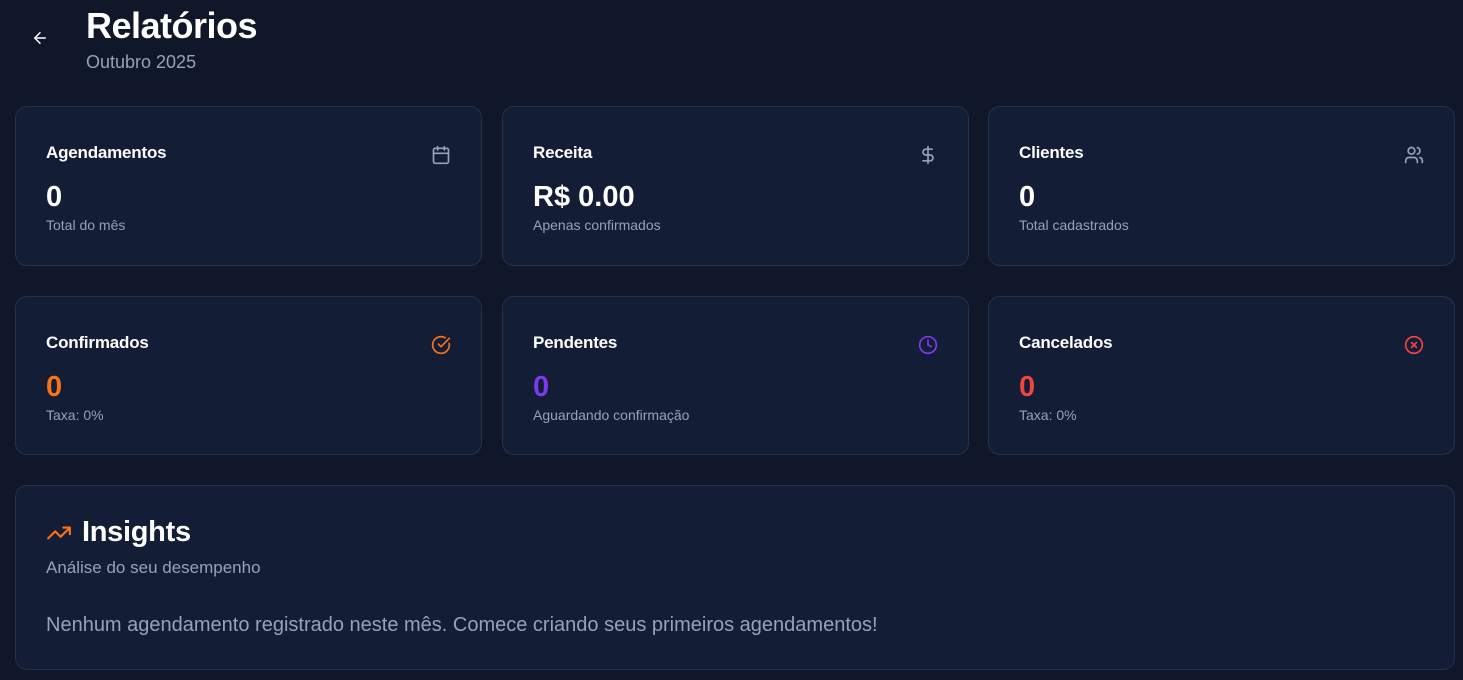 The width and height of the screenshot is (1463, 680). Describe the element at coordinates (106, 152) in the screenshot. I see `card-title: Agendamentos` at that location.